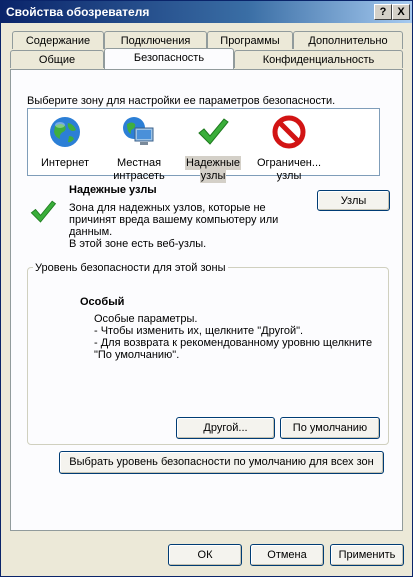  Describe the element at coordinates (78, 12) in the screenshot. I see `window-title: Свойства обозревателя` at that location.